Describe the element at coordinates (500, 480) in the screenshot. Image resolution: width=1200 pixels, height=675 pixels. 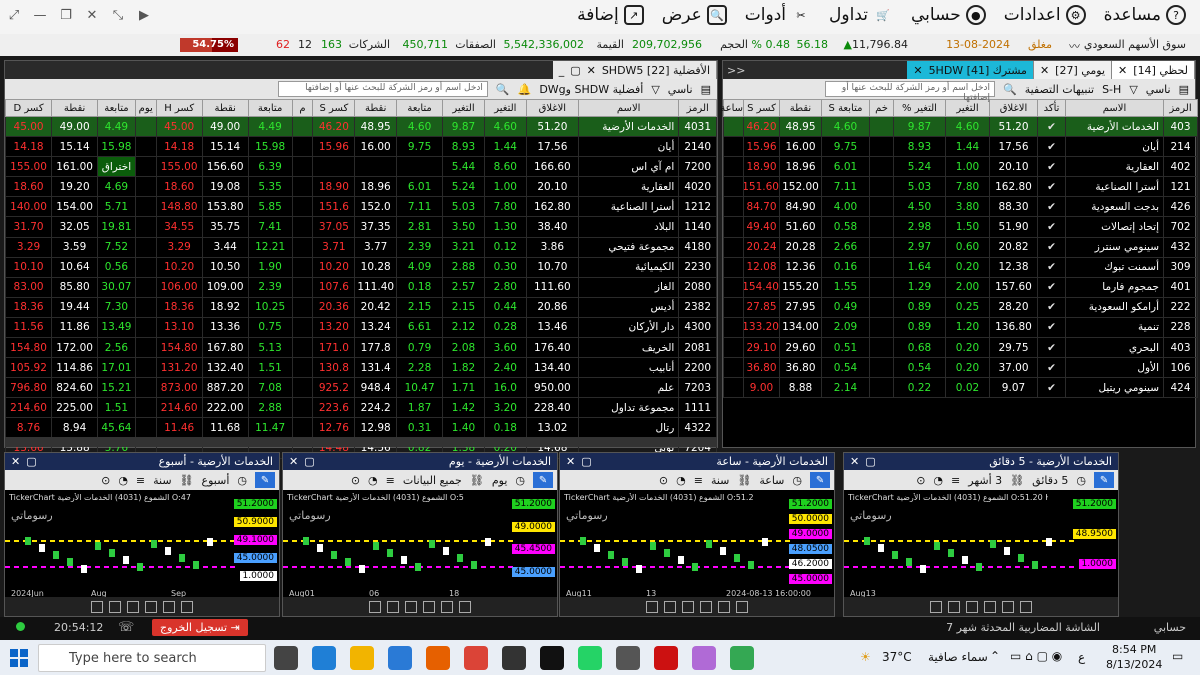
I see `chart-interval: يوم` at that location.